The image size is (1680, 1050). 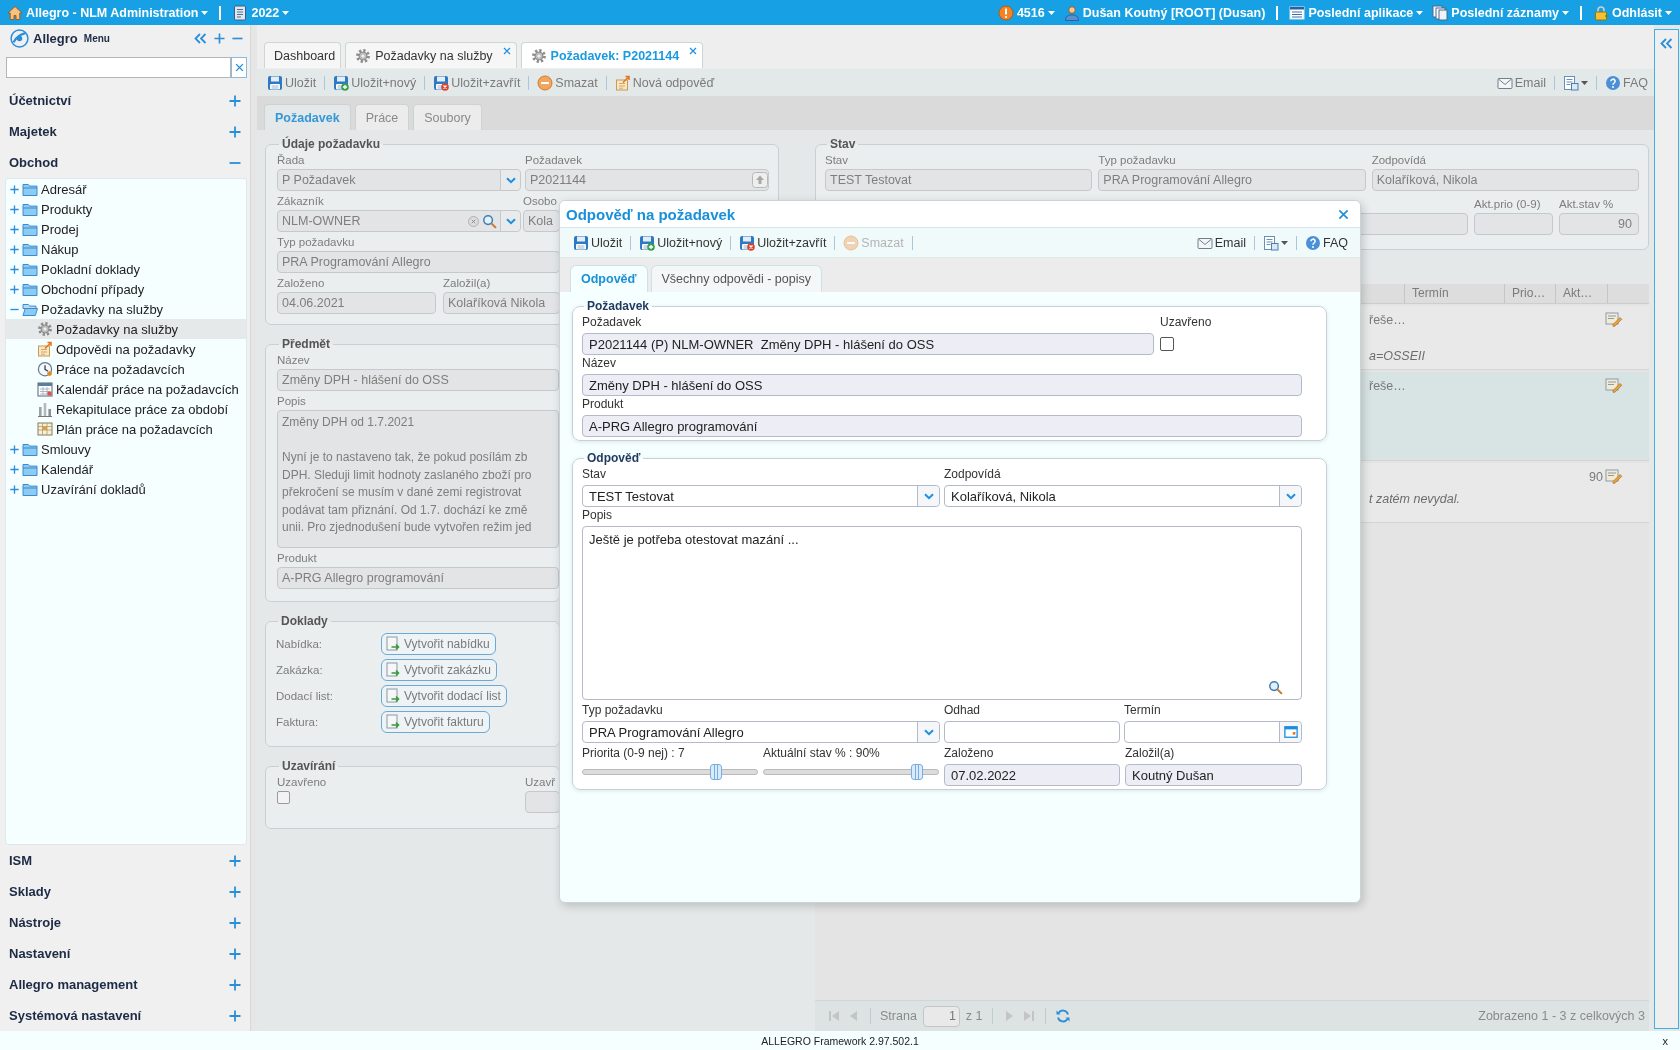 I want to click on clear-search-button, so click(x=239, y=67).